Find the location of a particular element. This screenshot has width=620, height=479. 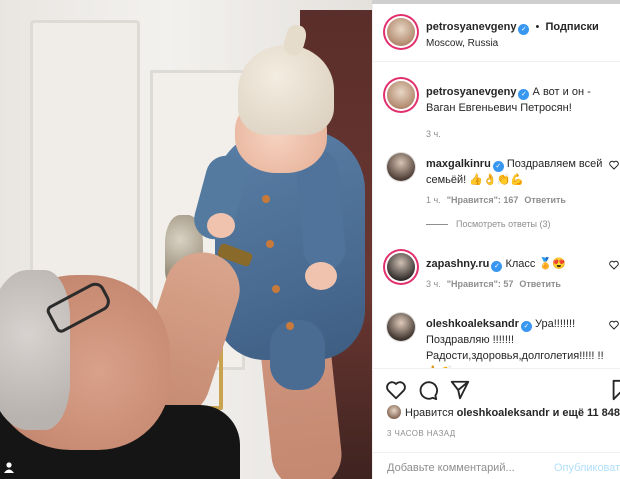

post-time-ago: 3 ЧАСОВ НАЗАД is located at coordinates (421, 433).